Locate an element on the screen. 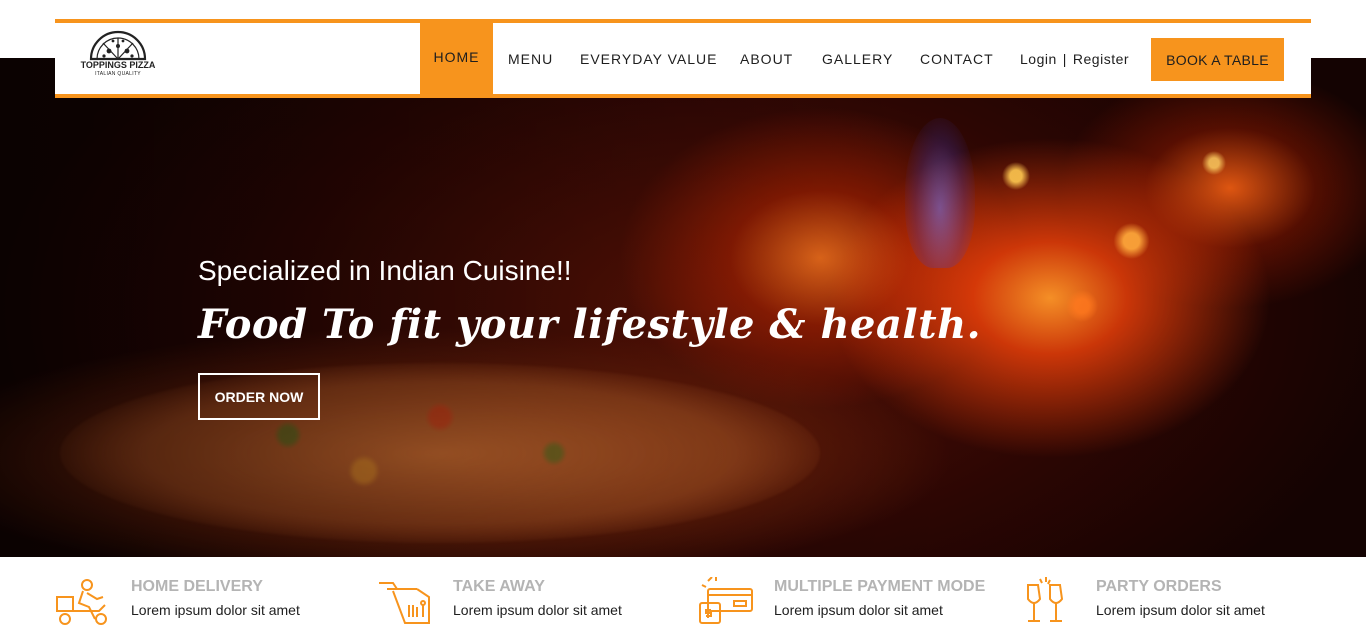 The width and height of the screenshot is (1366, 625). brand-tagline: ITALIAN QUALITY is located at coordinates (118, 74).